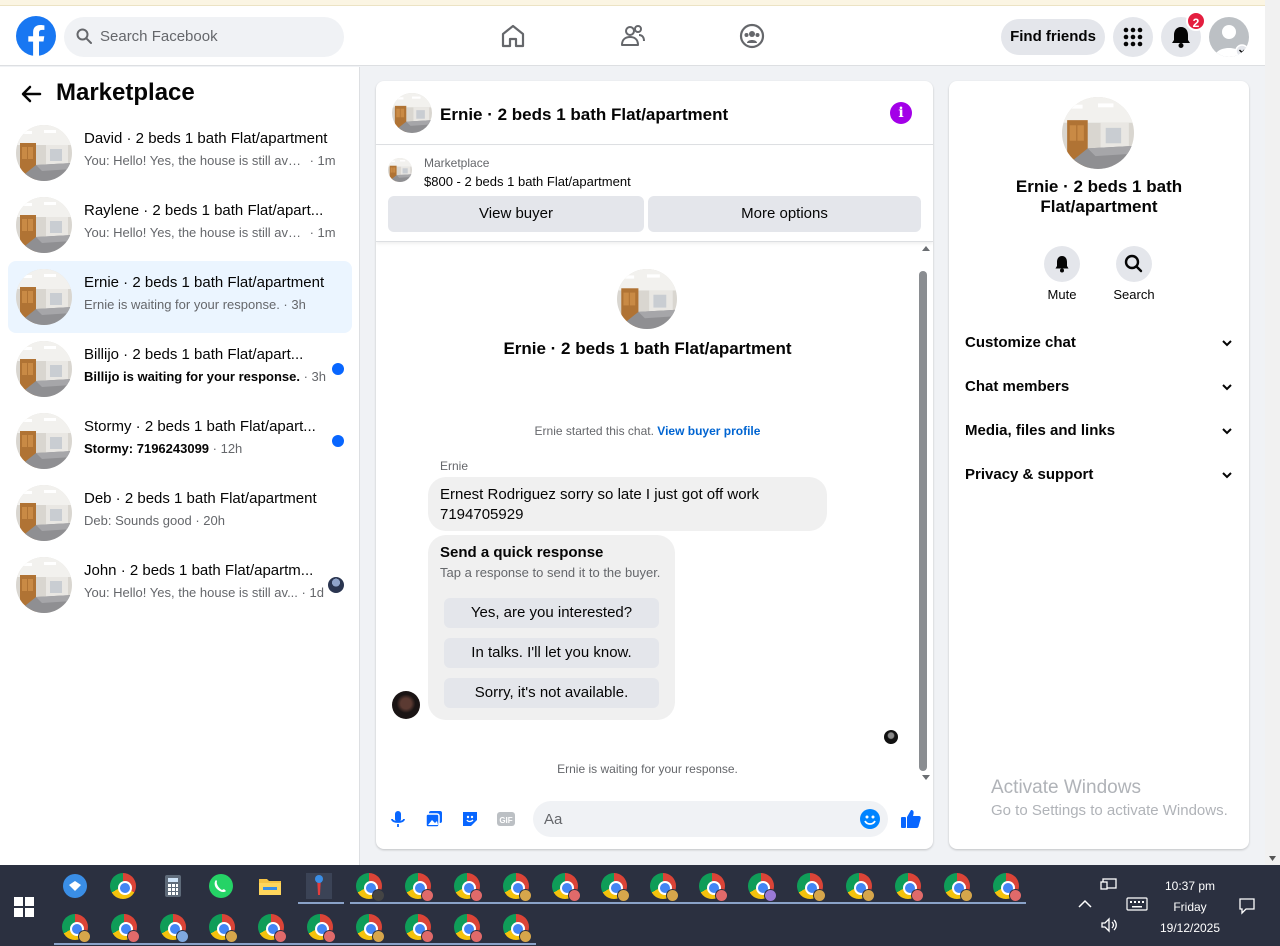 The width and height of the screenshot is (1280, 946). What do you see at coordinates (221, 886) in the screenshot?
I see `whatsapp-icon` at bounding box center [221, 886].